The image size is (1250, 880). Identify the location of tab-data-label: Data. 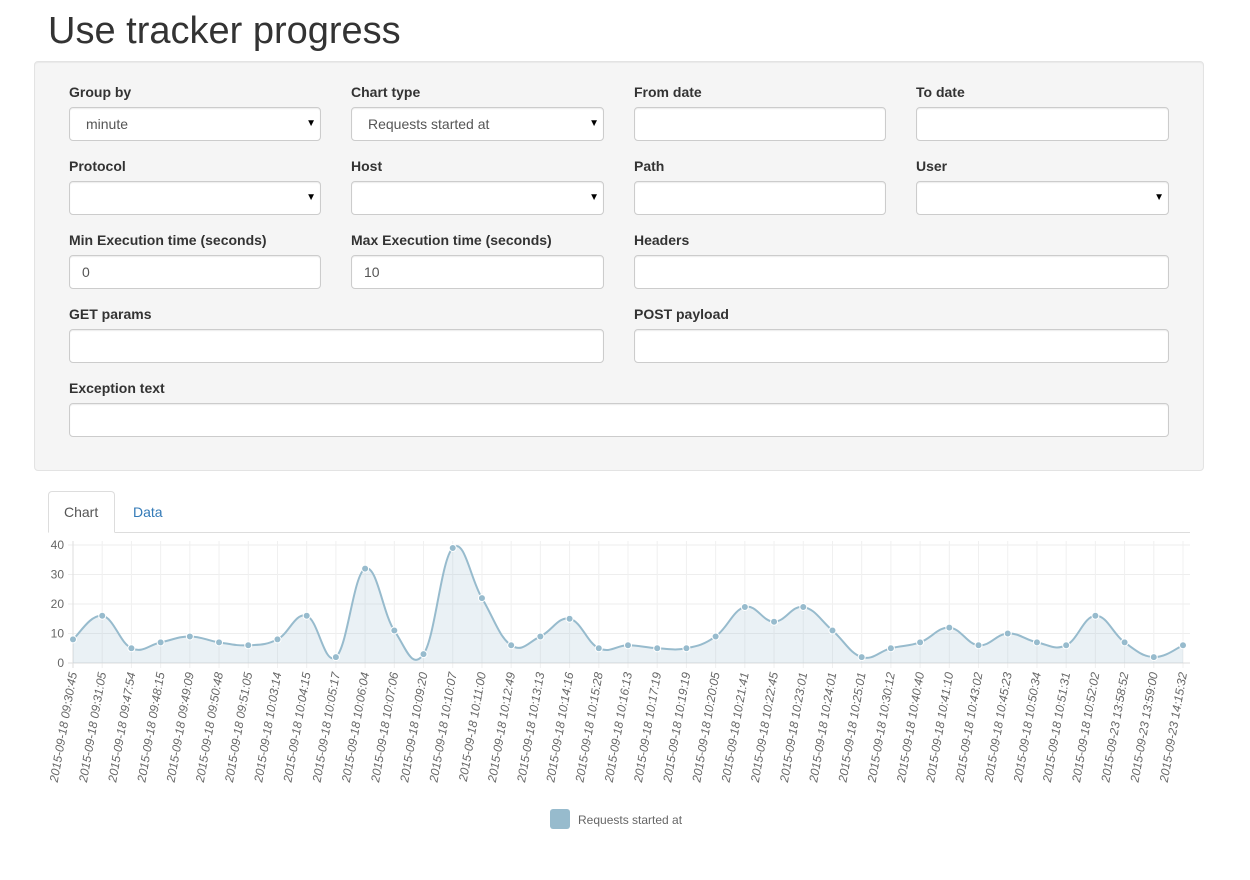
(148, 512).